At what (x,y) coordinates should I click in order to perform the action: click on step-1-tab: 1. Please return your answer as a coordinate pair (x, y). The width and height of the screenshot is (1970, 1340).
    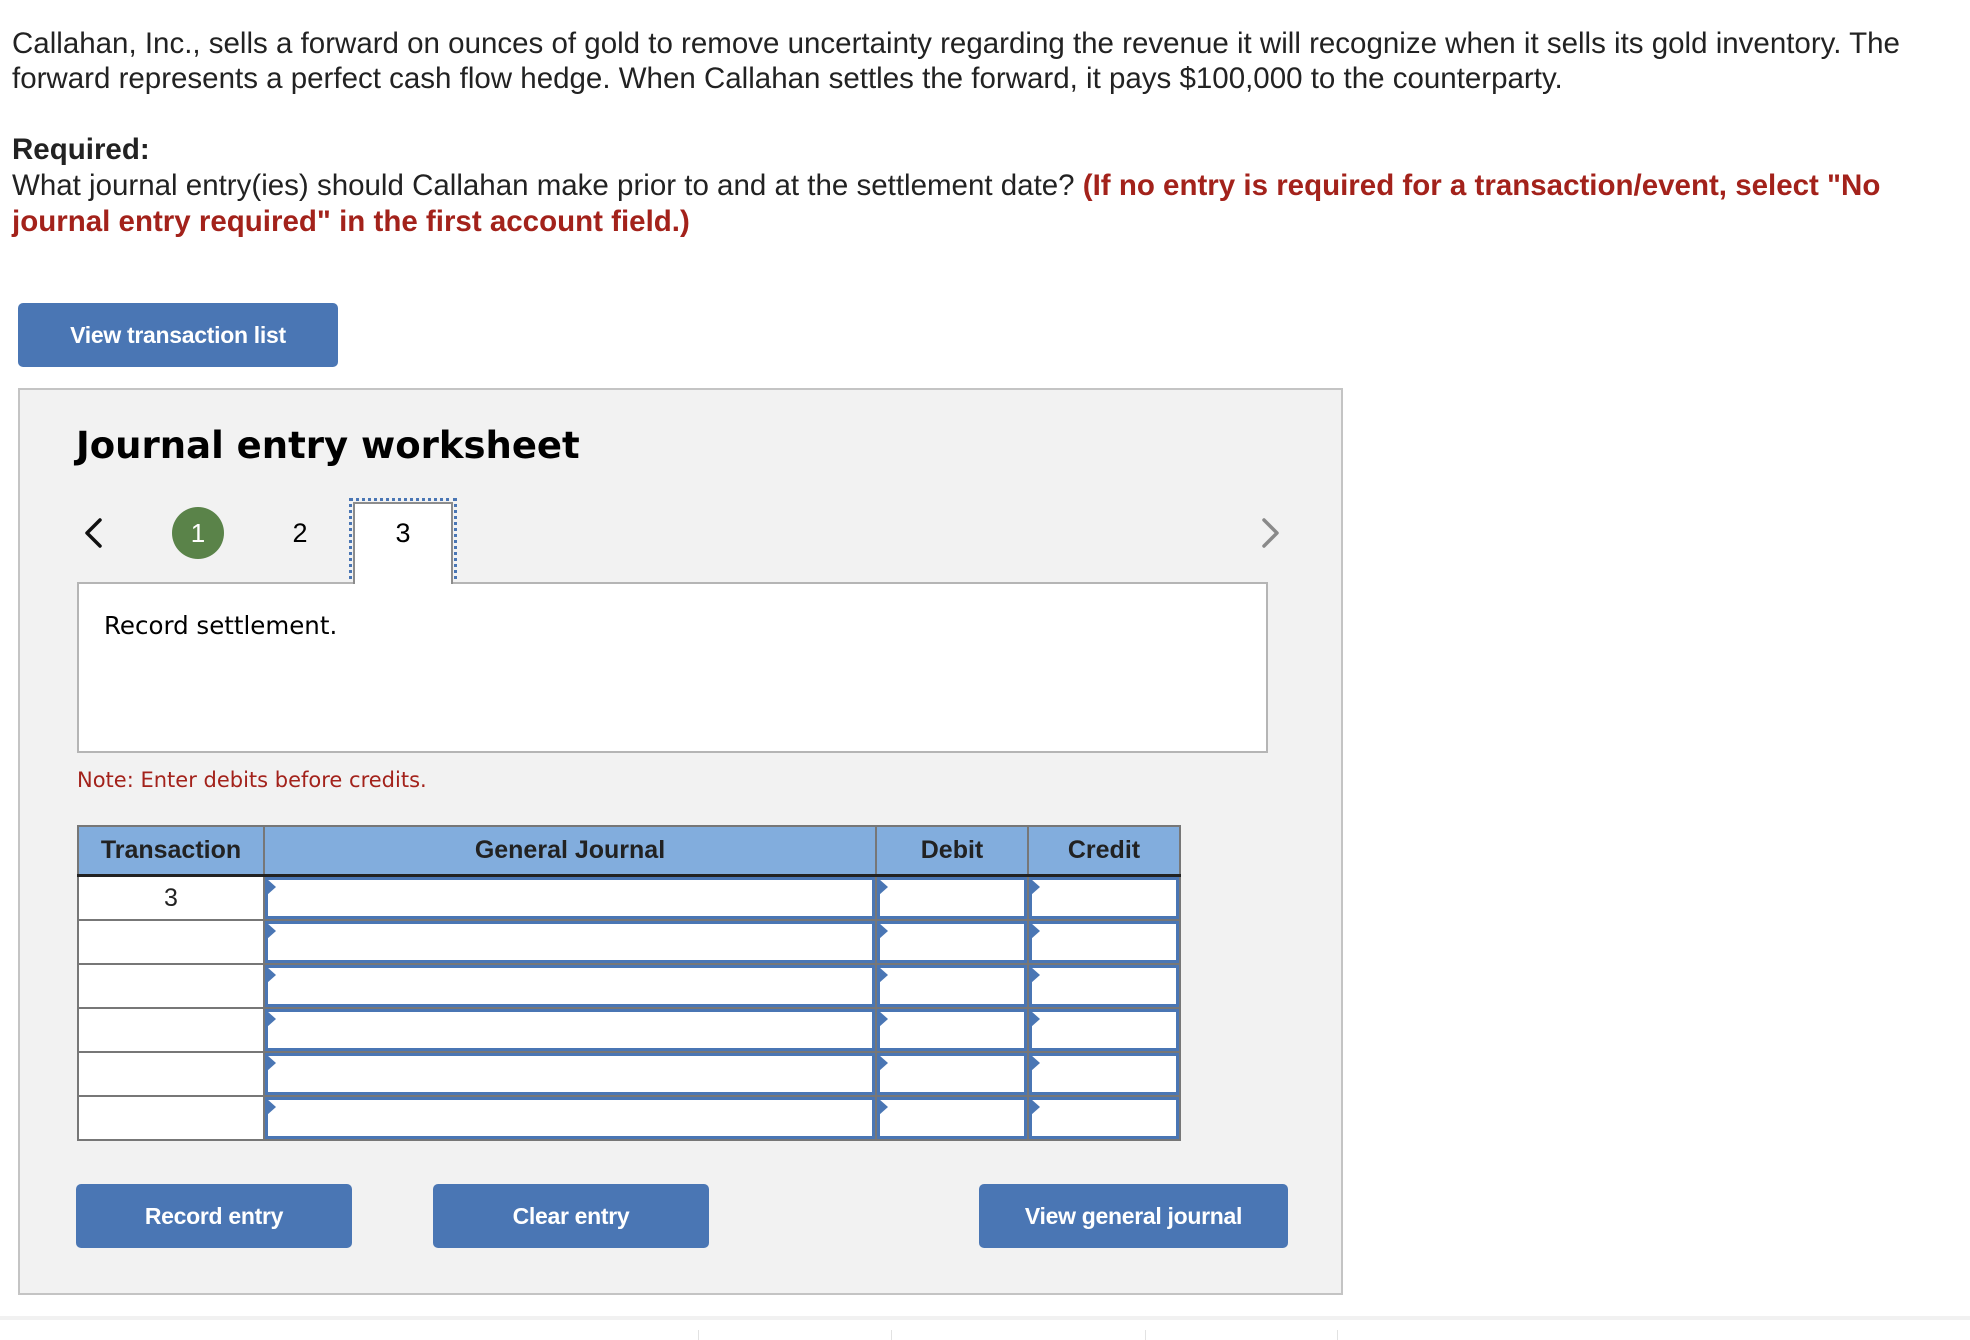
    Looking at the image, I should click on (198, 533).